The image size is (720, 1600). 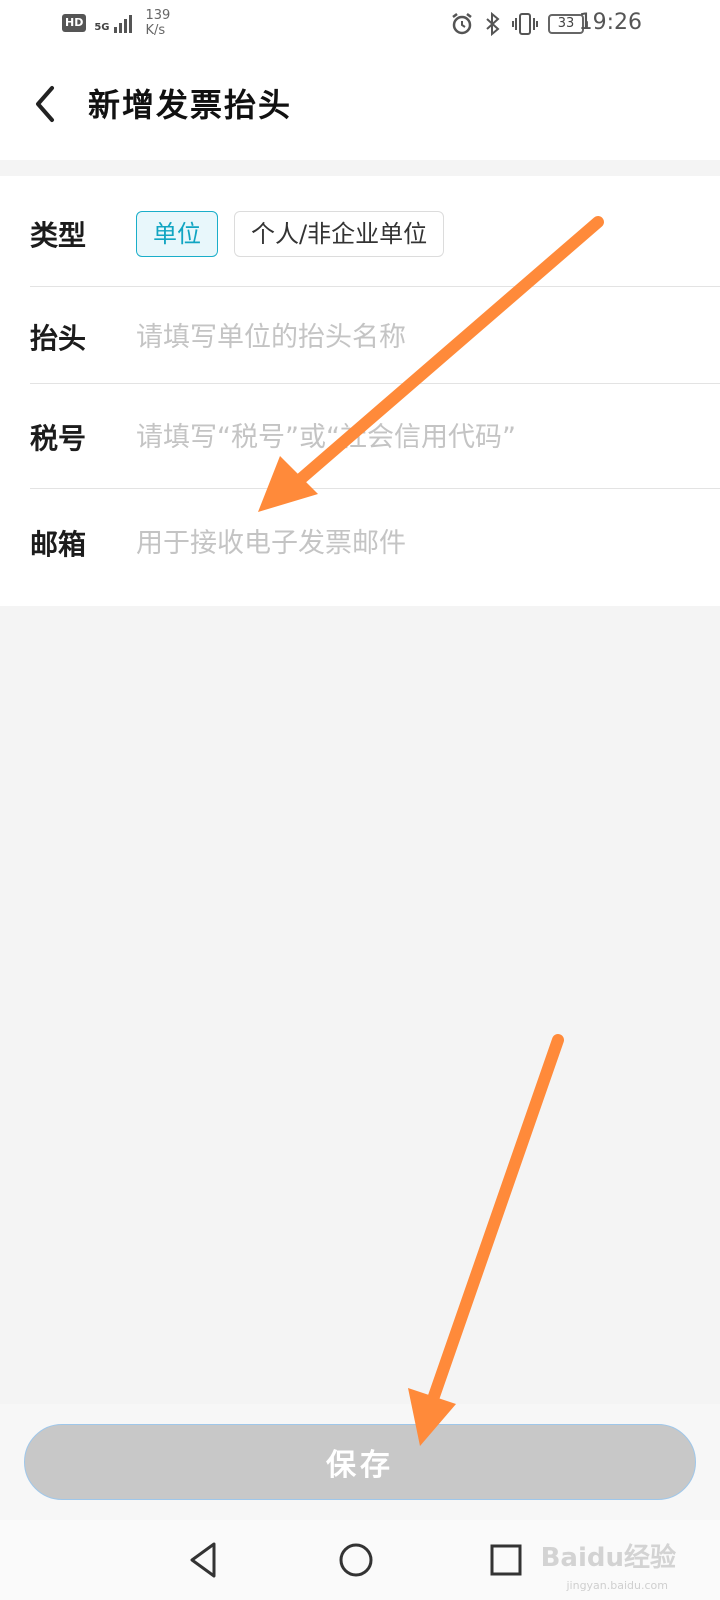 What do you see at coordinates (360, 25) in the screenshot?
I see `status-bar: HD 5G 139 K/s 33 19:26` at bounding box center [360, 25].